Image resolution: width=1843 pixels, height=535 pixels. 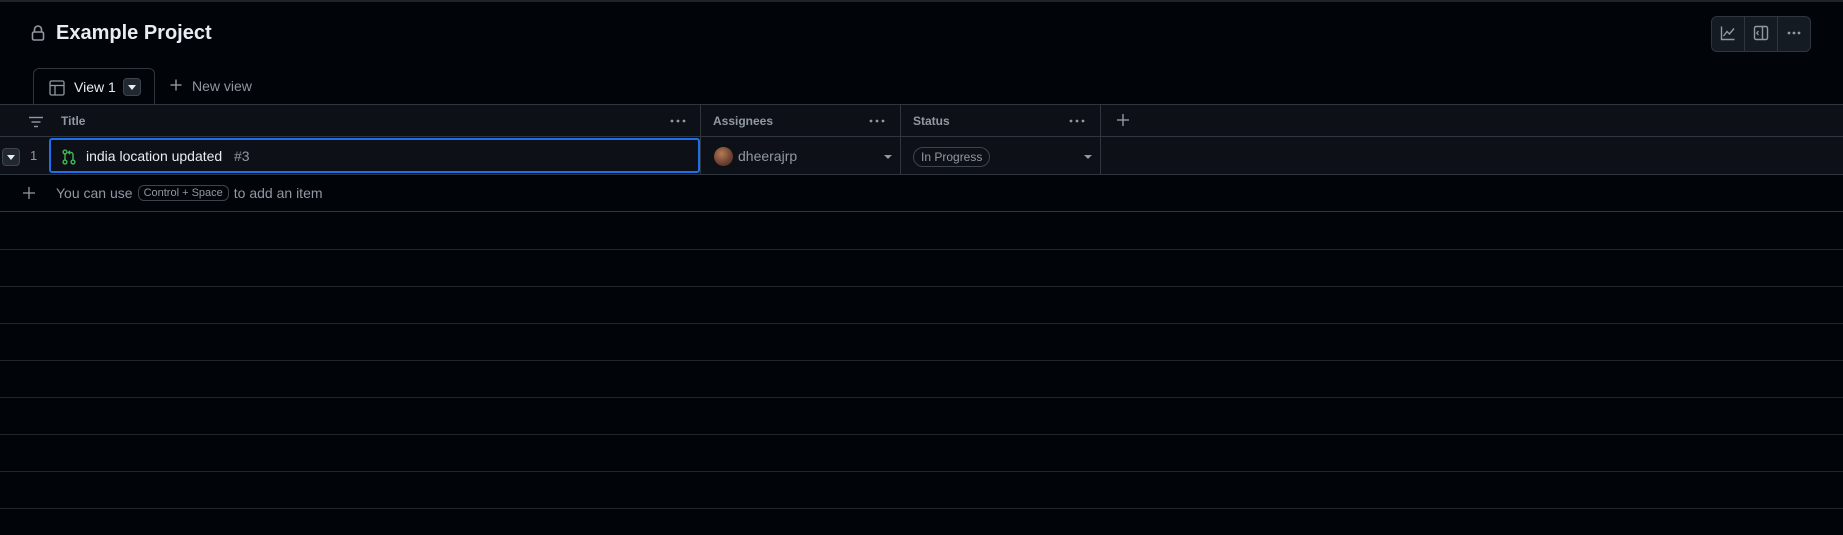 I want to click on project-toolbar, so click(x=1761, y=34).